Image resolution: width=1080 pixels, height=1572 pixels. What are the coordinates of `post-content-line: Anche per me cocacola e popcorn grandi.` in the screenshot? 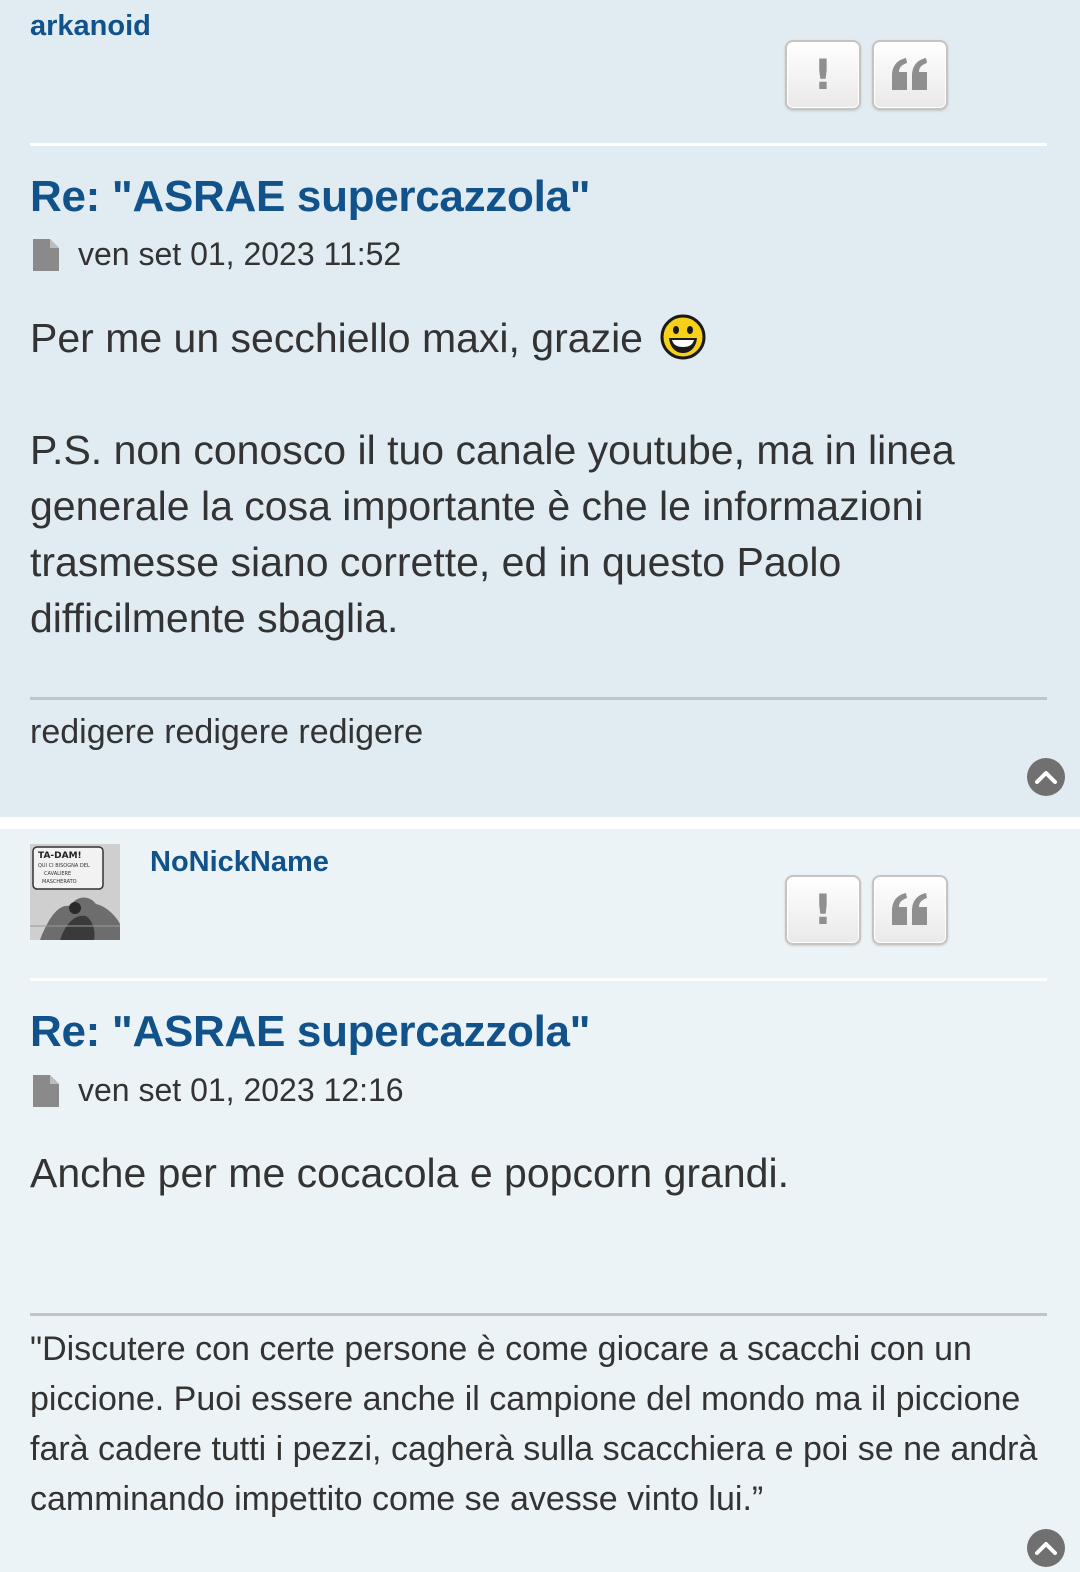 It's located at (409, 1173).